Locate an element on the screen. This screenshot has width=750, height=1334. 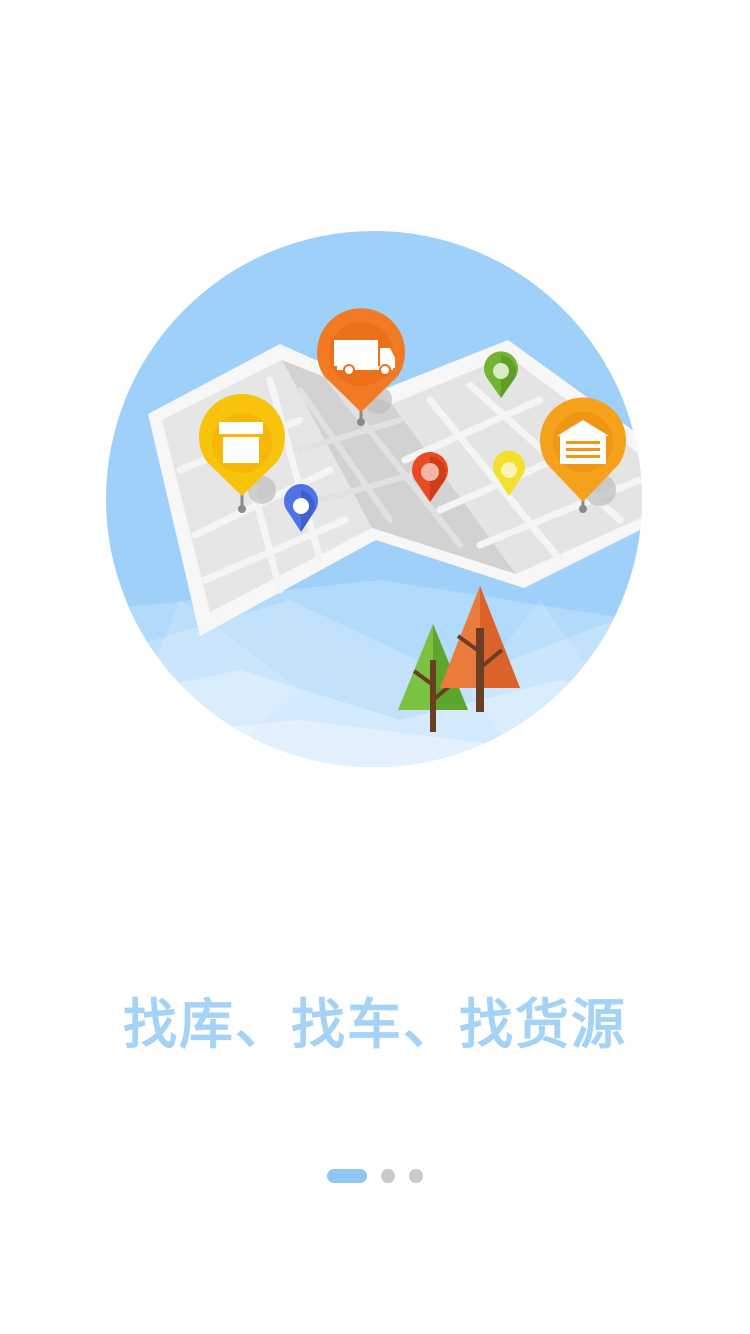
page-dot-1-active is located at coordinates (347, 1176).